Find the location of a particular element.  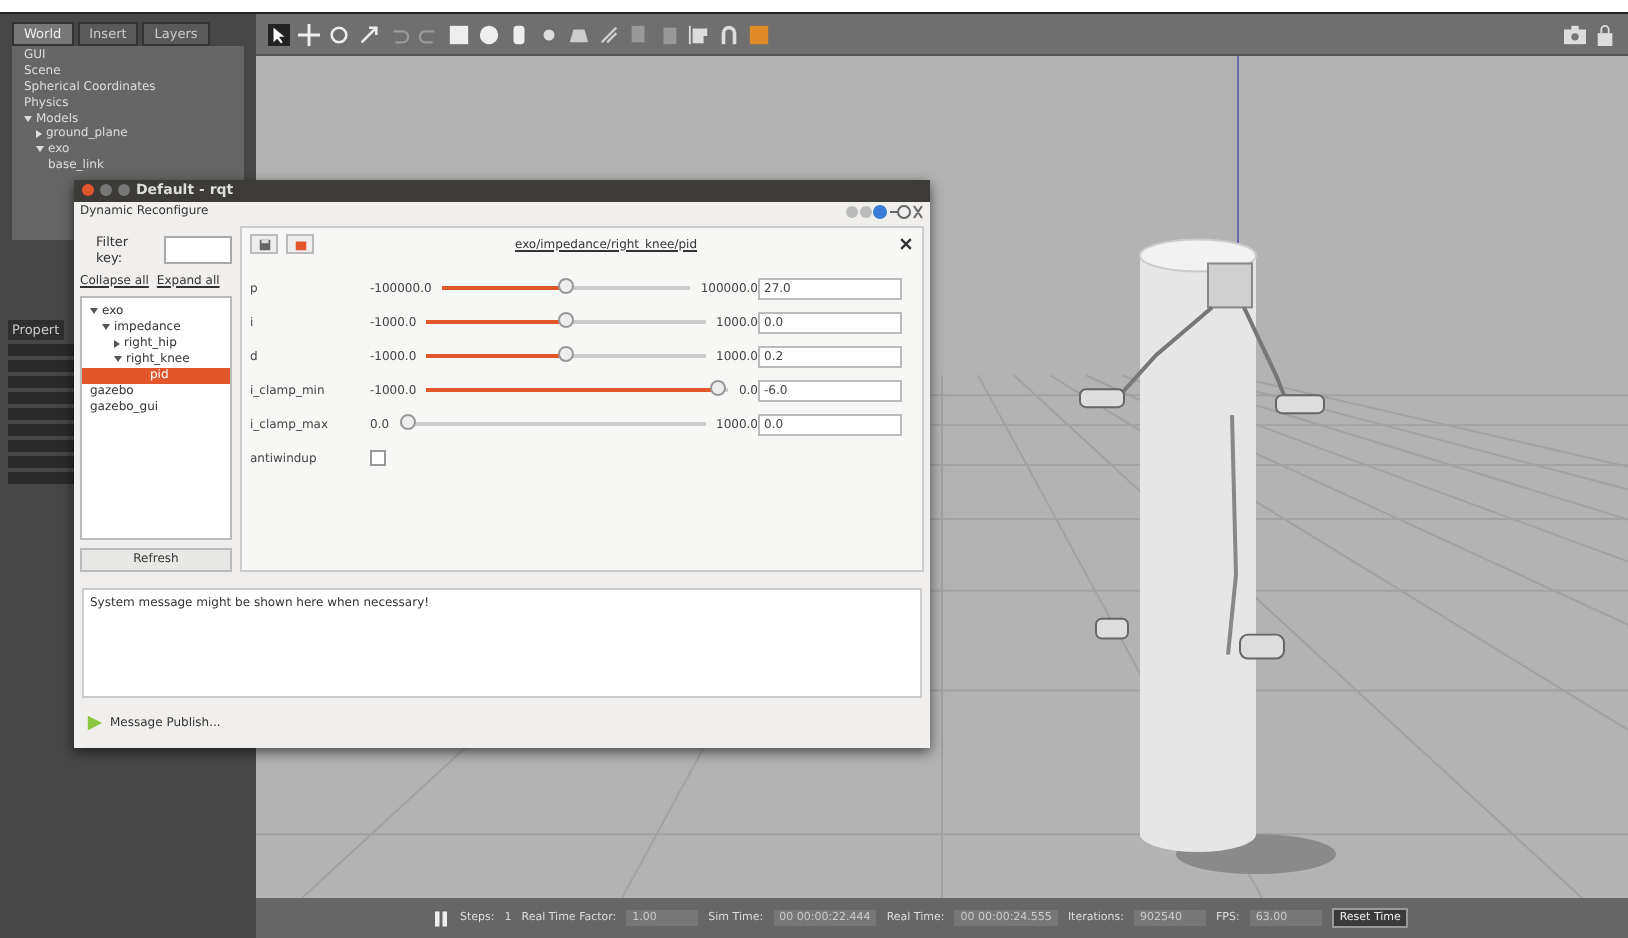

sphere-icon is located at coordinates (489, 34).